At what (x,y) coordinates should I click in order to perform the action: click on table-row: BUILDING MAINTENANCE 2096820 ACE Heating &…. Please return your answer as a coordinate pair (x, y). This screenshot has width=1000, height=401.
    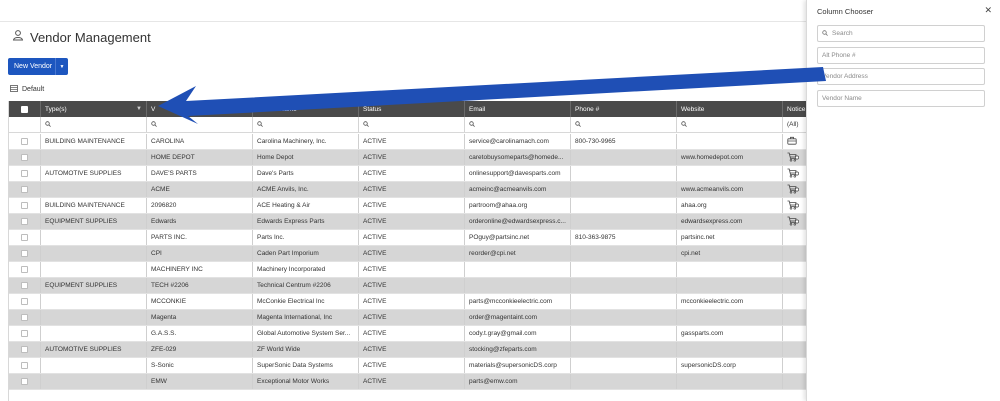
    Looking at the image, I should click on (408, 206).